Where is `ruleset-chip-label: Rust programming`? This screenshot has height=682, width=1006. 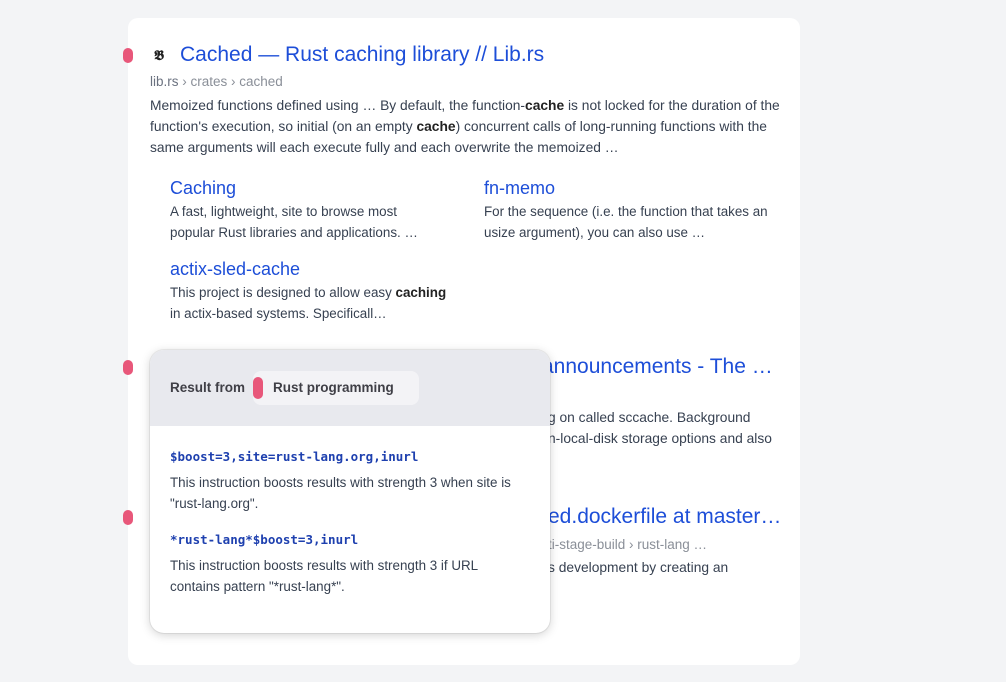 ruleset-chip-label: Rust programming is located at coordinates (333, 387).